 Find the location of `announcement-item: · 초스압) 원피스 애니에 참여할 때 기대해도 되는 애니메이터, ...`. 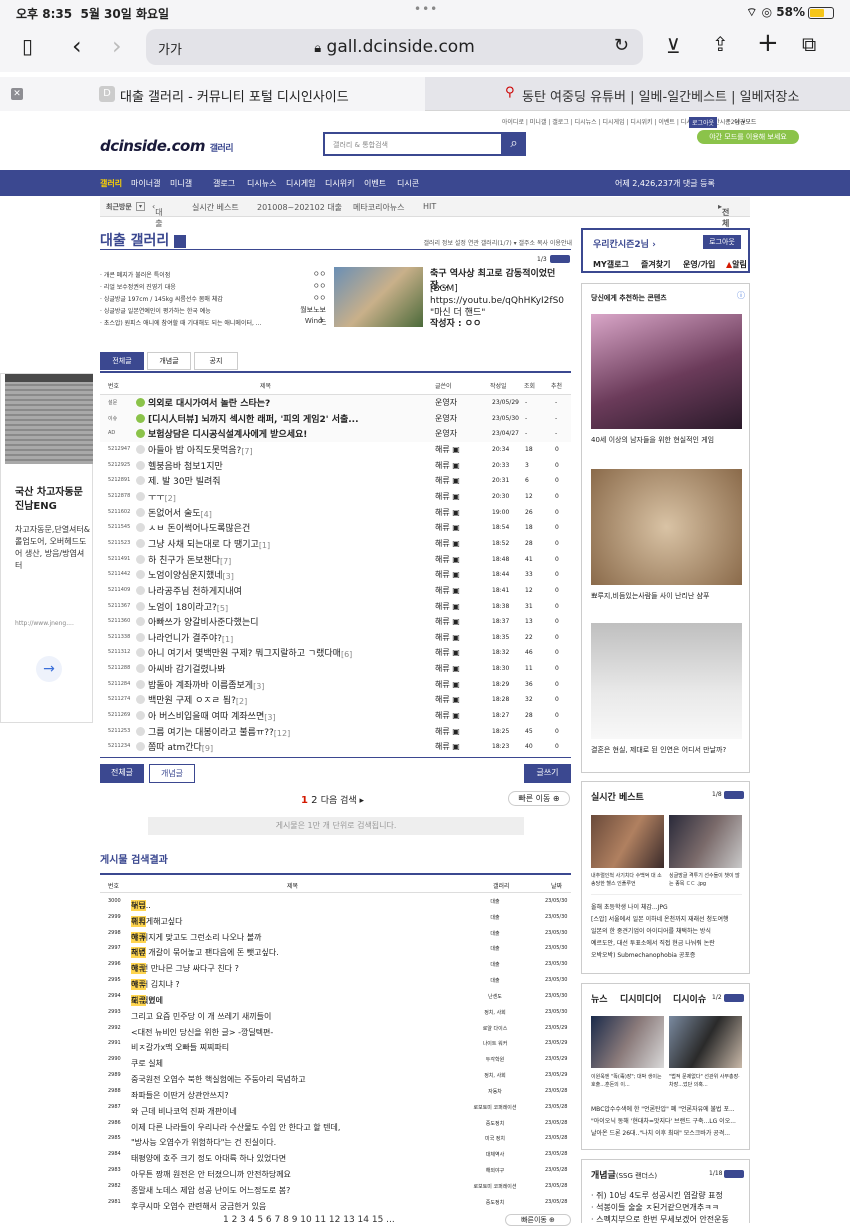

announcement-item: · 초스압) 원피스 애니에 참여할 때 기대해도 되는 애니메이터, ... is located at coordinates (200, 322).